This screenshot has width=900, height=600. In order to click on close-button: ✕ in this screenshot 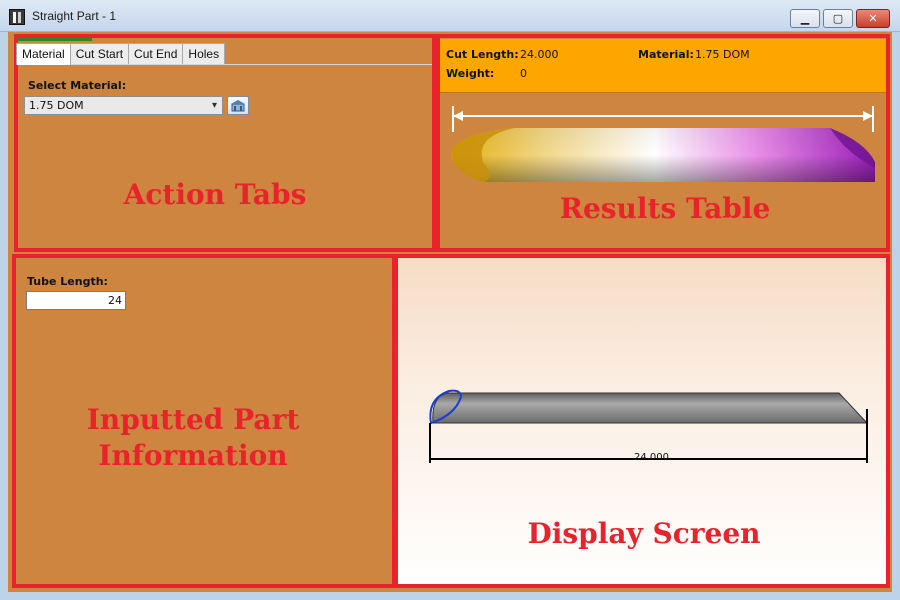, I will do `click(873, 18)`.